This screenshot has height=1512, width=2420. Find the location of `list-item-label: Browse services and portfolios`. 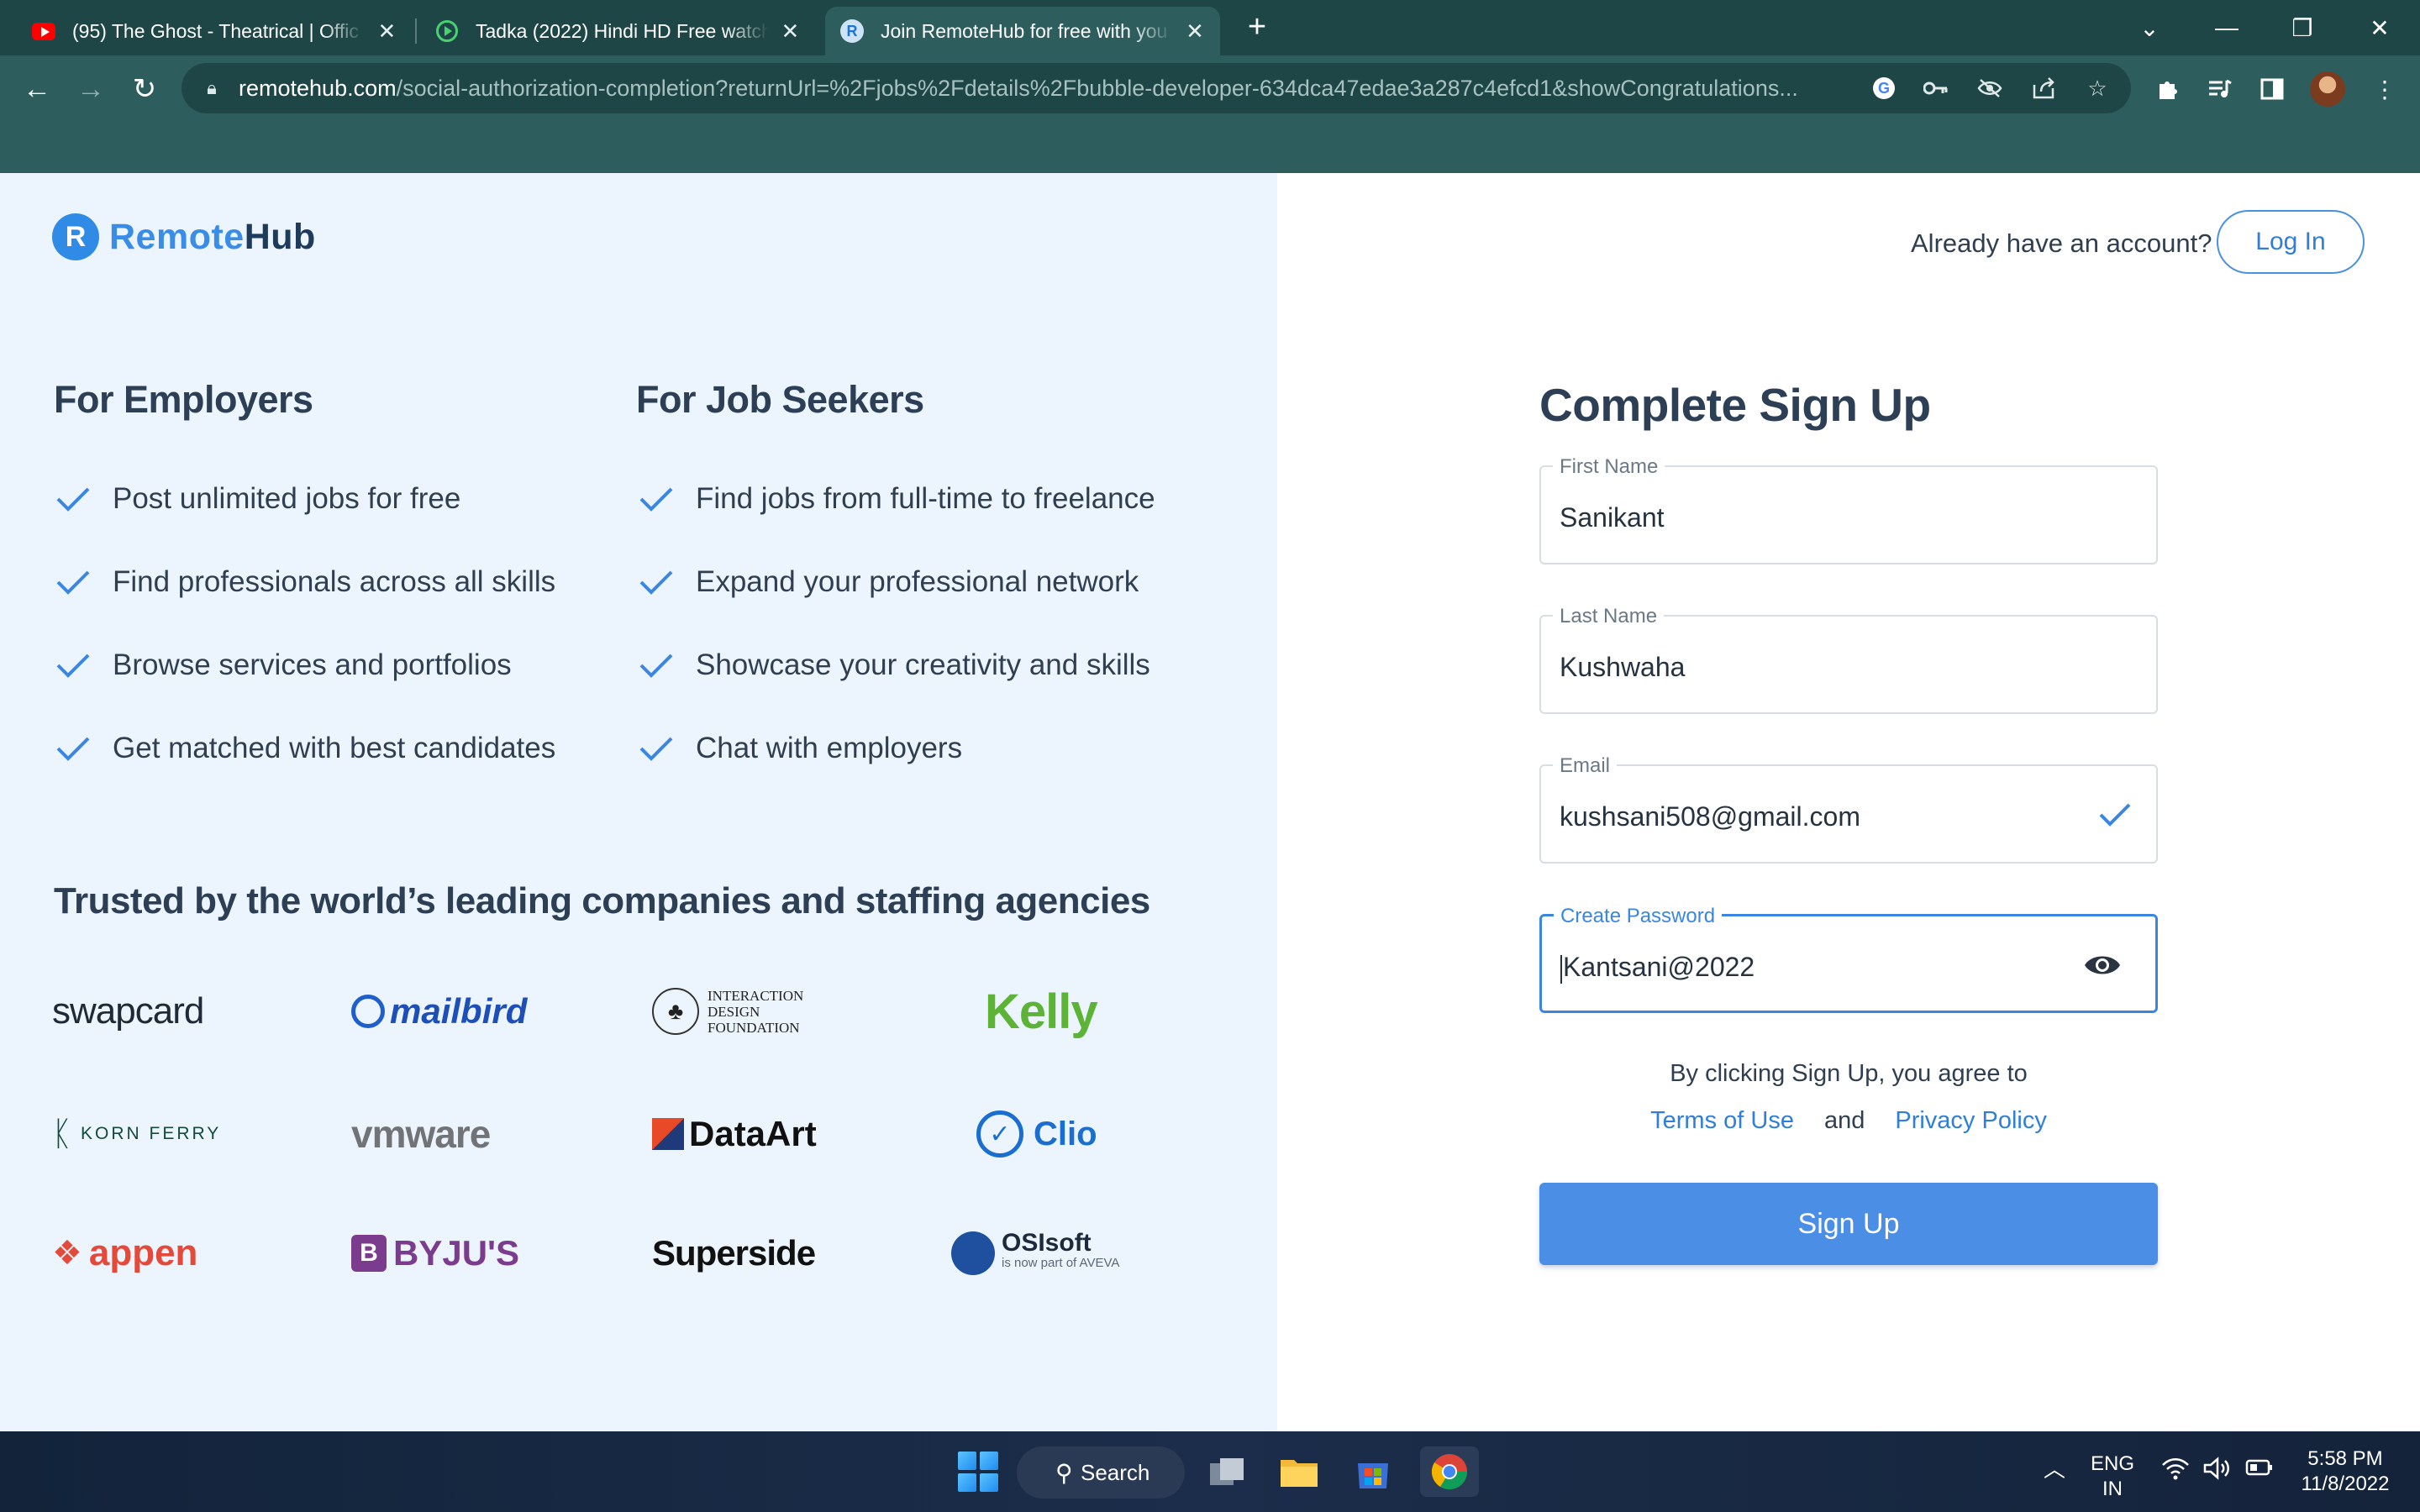

list-item-label: Browse services and portfolios is located at coordinates (313, 664).